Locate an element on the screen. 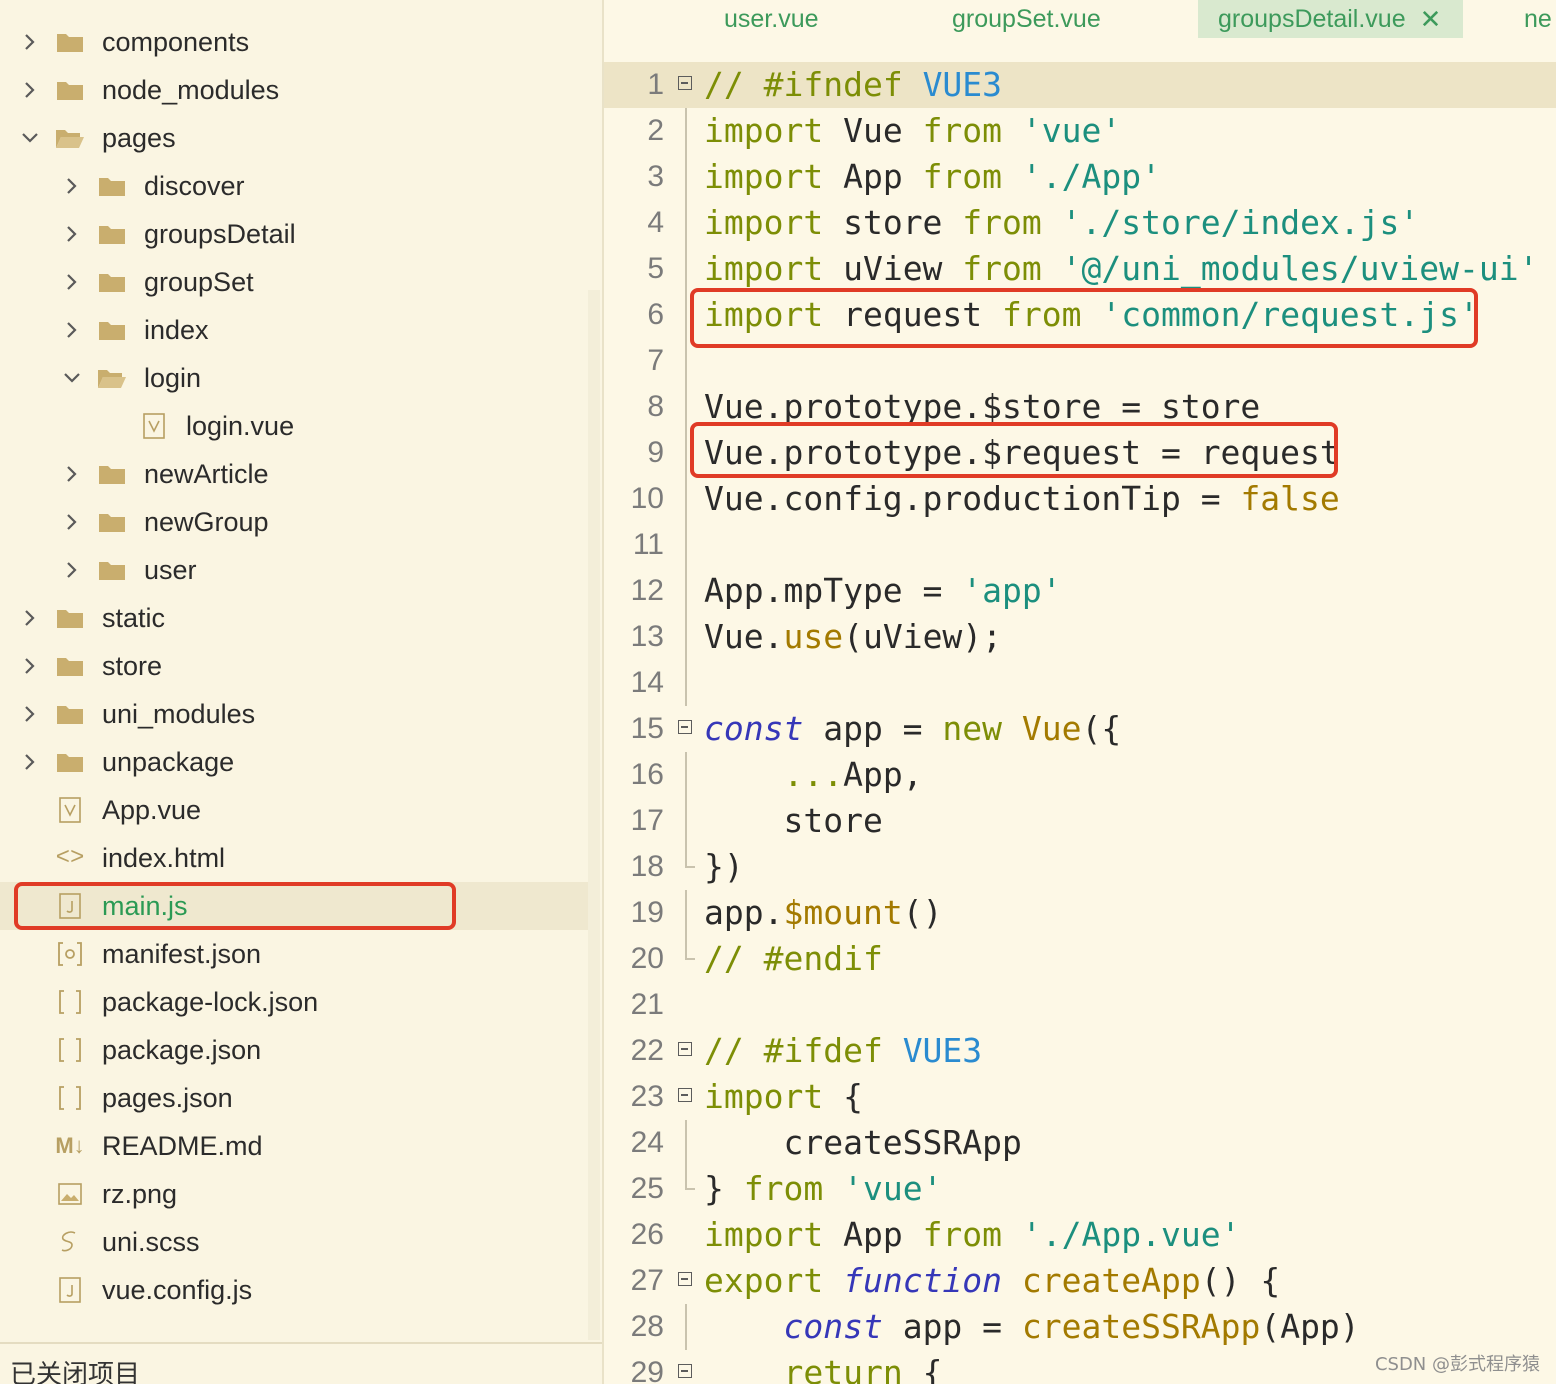 Image resolution: width=1556 pixels, height=1384 pixels. code-line: 17 store is located at coordinates (1080, 821).